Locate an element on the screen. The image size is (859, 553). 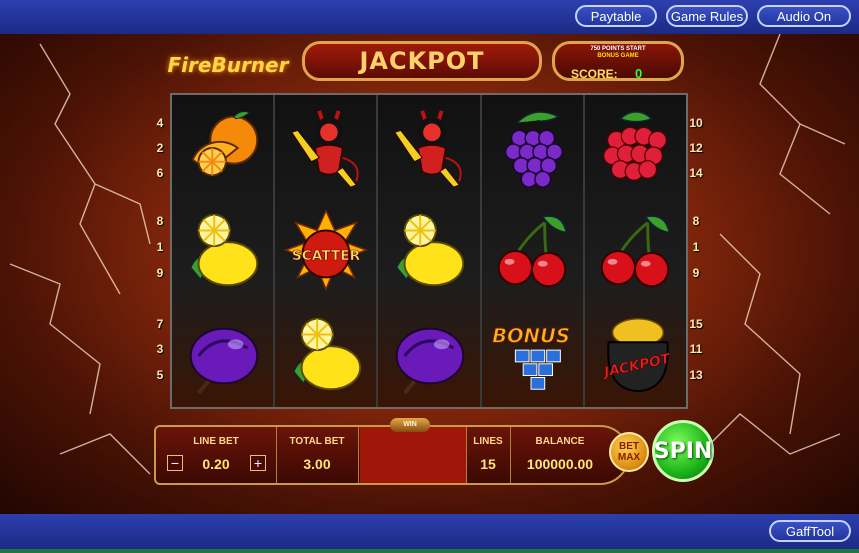
balance-label: BALANCE is located at coordinates (560, 441).